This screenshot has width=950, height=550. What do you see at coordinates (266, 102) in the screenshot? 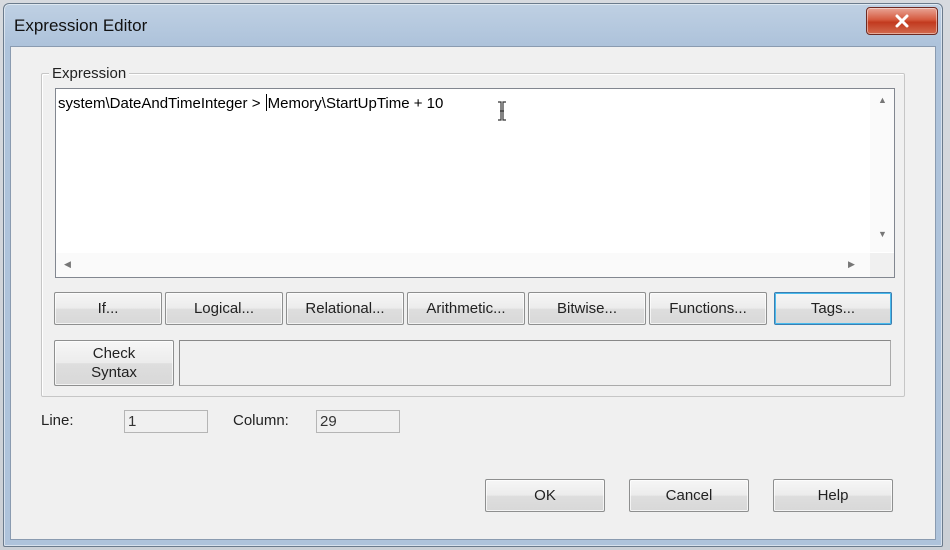
I see `text-caret` at bounding box center [266, 102].